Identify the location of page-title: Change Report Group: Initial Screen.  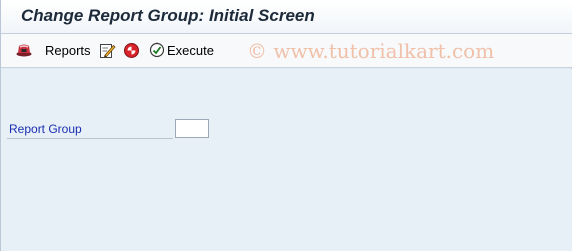
(168, 15).